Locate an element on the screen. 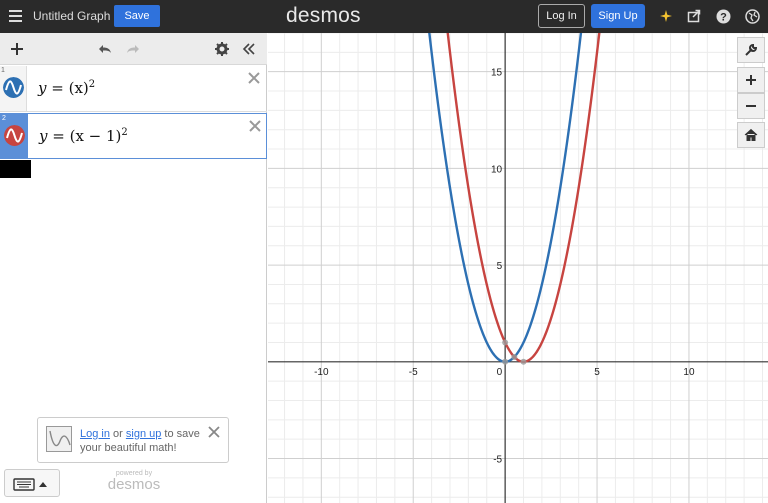 The height and width of the screenshot is (503, 768). signup-link: sign up is located at coordinates (143, 434).